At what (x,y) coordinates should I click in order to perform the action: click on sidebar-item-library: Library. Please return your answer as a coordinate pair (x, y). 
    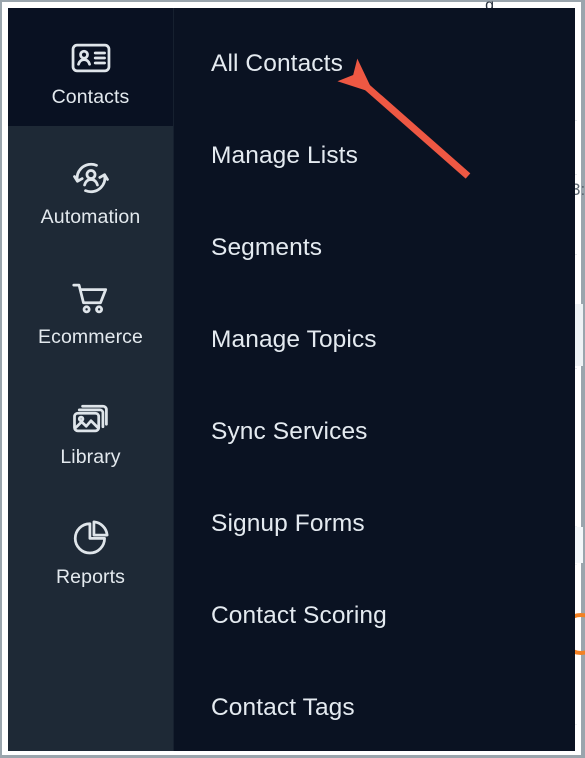
    Looking at the image, I should click on (90, 432).